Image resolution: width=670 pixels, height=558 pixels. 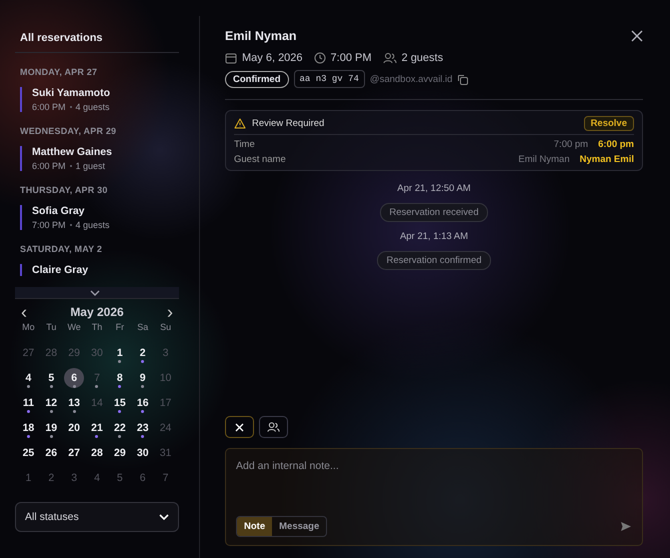 I want to click on cancel-button, so click(x=239, y=427).